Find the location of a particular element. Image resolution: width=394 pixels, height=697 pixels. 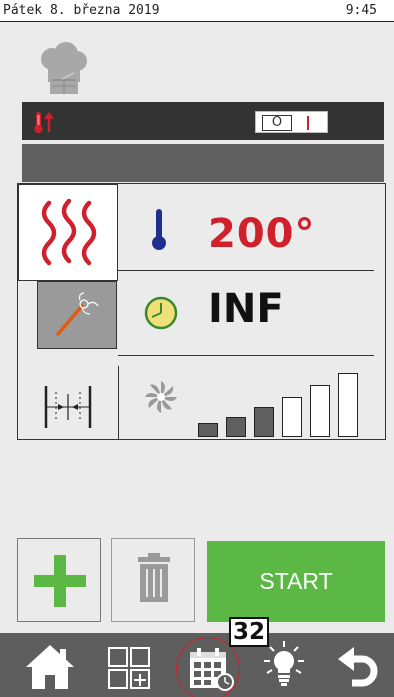

damper-icon is located at coordinates (68, 407).